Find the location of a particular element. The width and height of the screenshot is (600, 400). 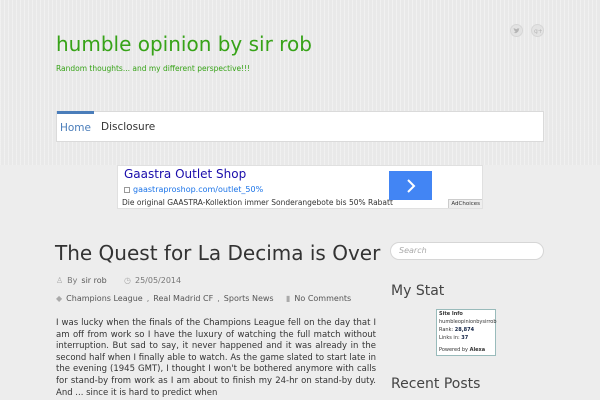

alexa-links-value: 37 is located at coordinates (465, 338).